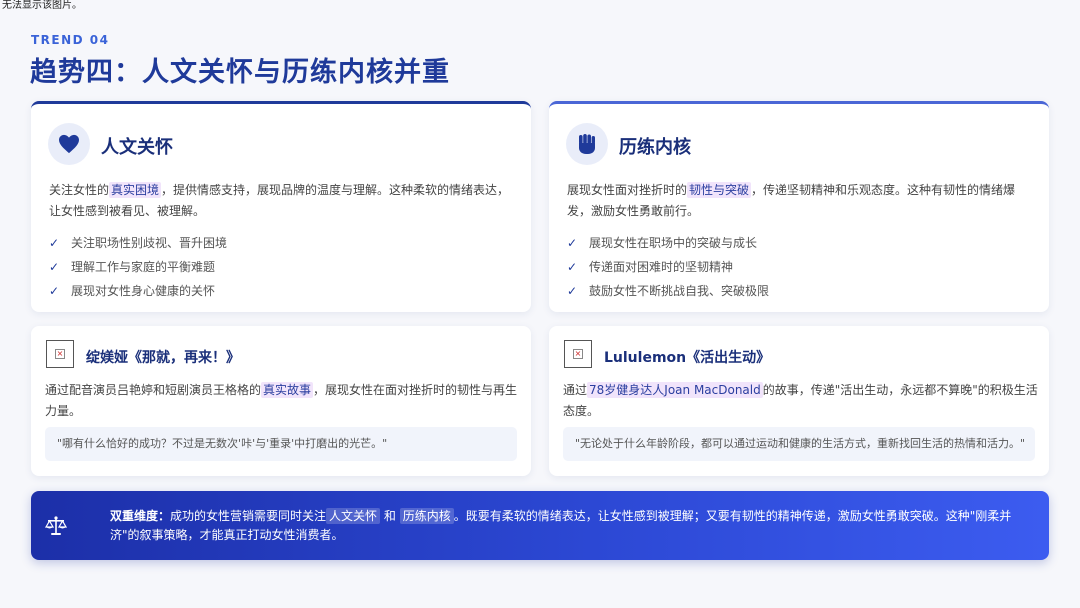 The image size is (1080, 608). I want to click on list-item: ✓ 传递面对困难时的坚韧精神, so click(668, 267).